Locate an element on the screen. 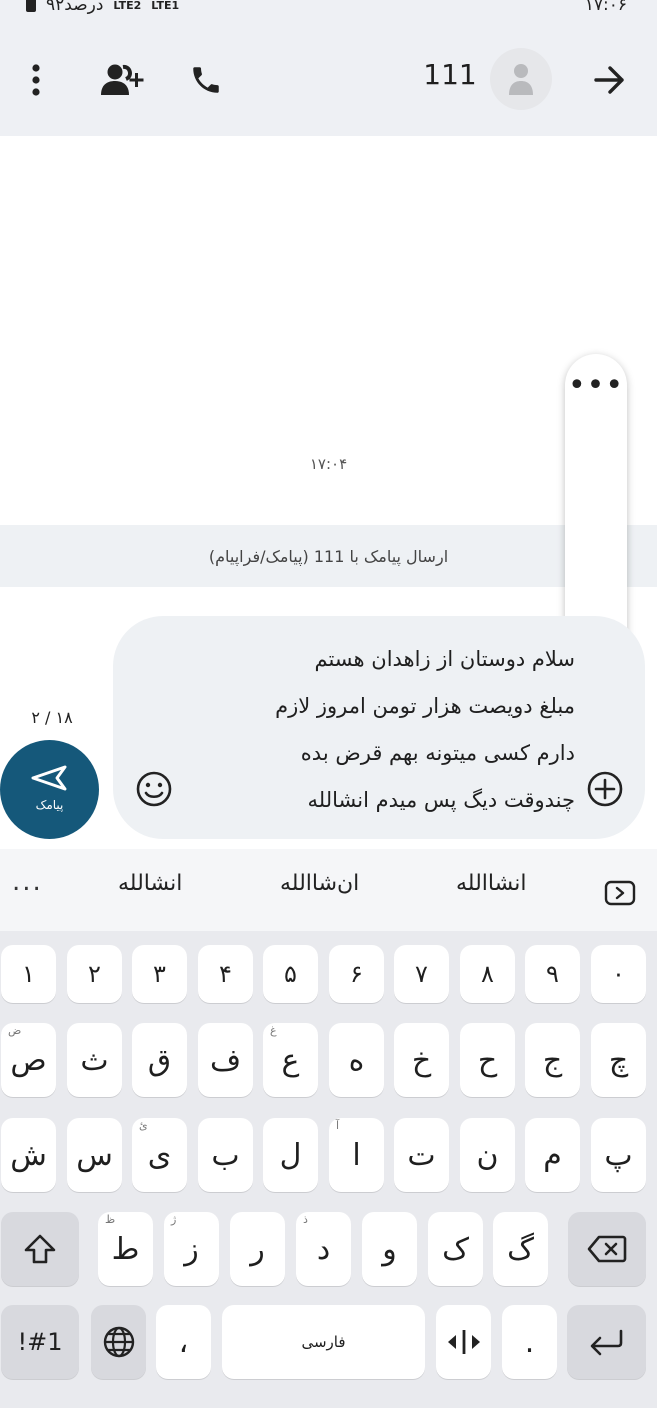 This screenshot has height=1408, width=657. language-key is located at coordinates (118, 1342).